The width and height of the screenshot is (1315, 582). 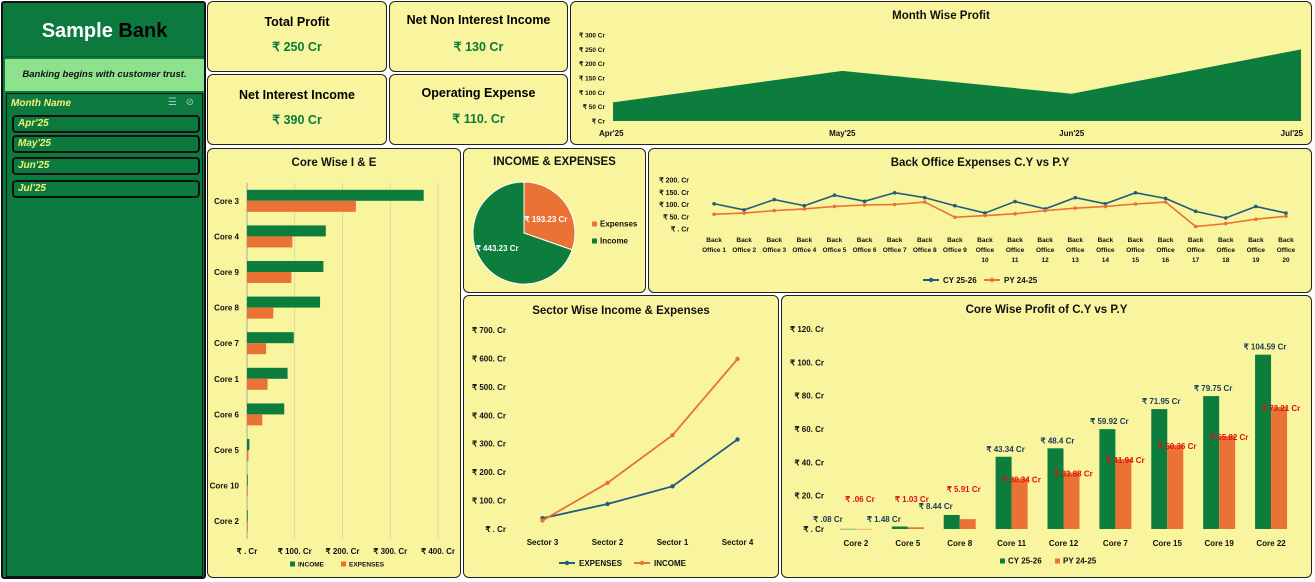 I want to click on legend-py-marker, so click(x=992, y=280).